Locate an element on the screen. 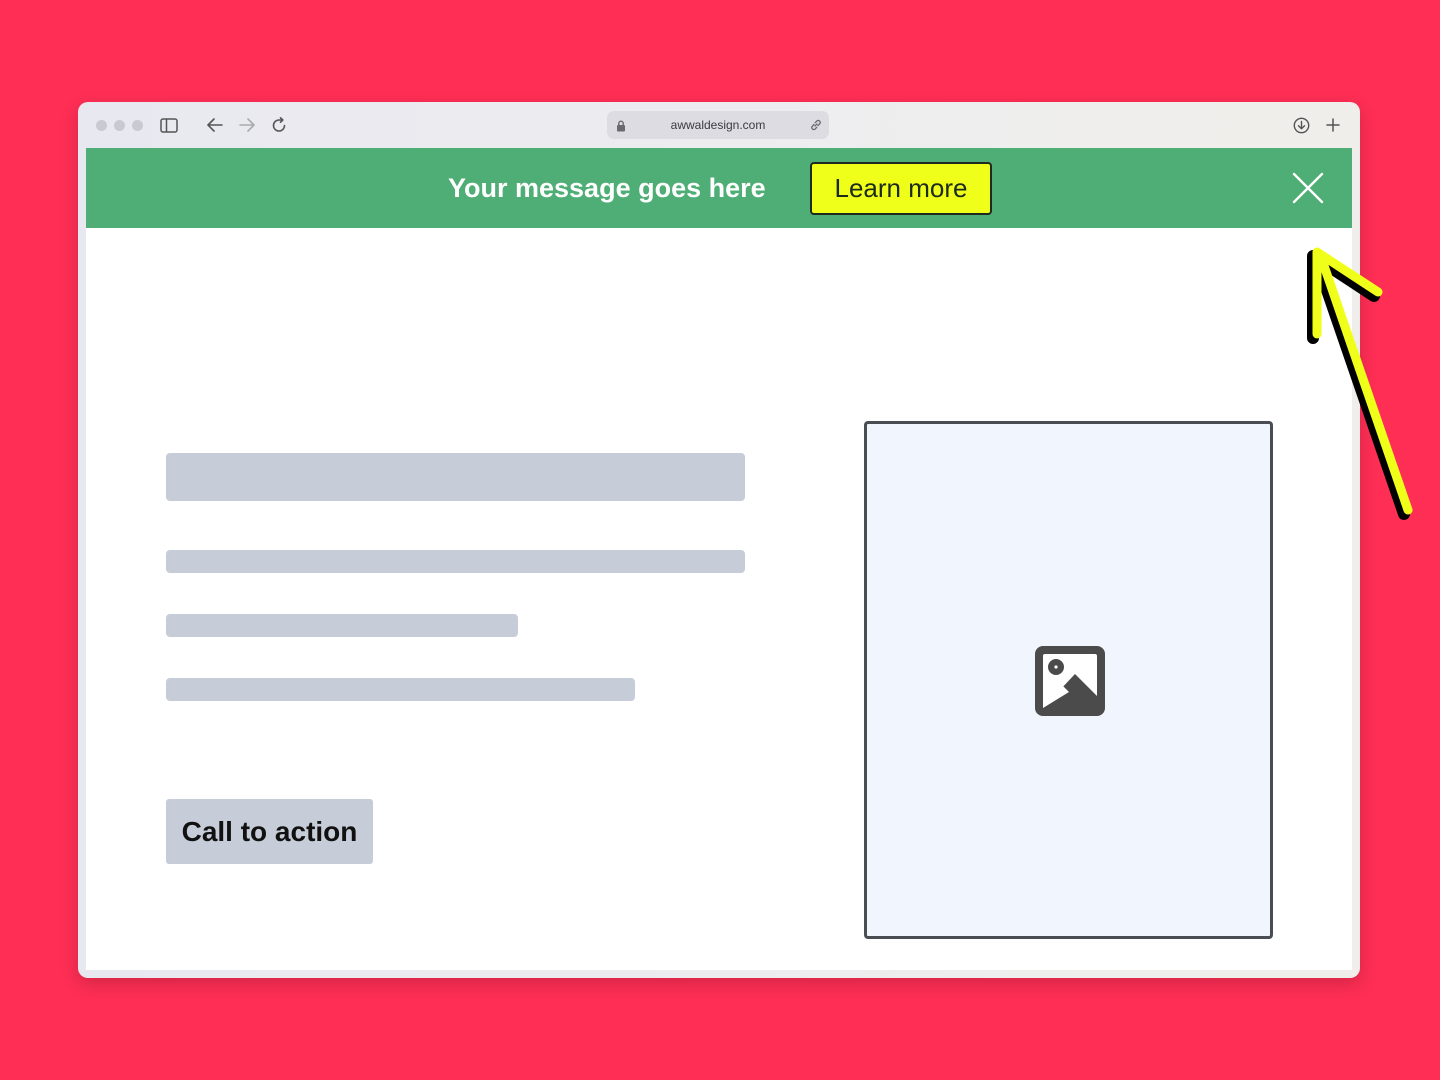 This screenshot has width=1440, height=1080. image-placeholder is located at coordinates (1068, 680).